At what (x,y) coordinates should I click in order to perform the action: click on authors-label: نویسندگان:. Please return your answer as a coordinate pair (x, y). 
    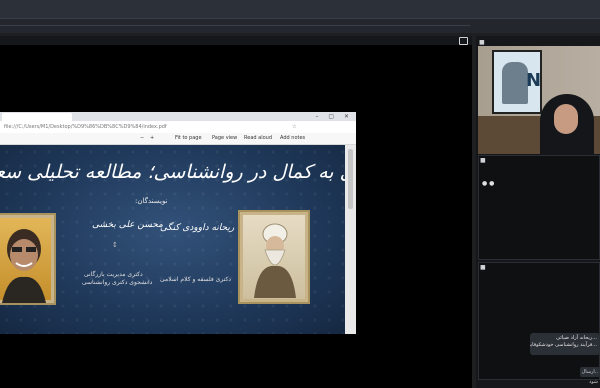
    Looking at the image, I should click on (151, 201).